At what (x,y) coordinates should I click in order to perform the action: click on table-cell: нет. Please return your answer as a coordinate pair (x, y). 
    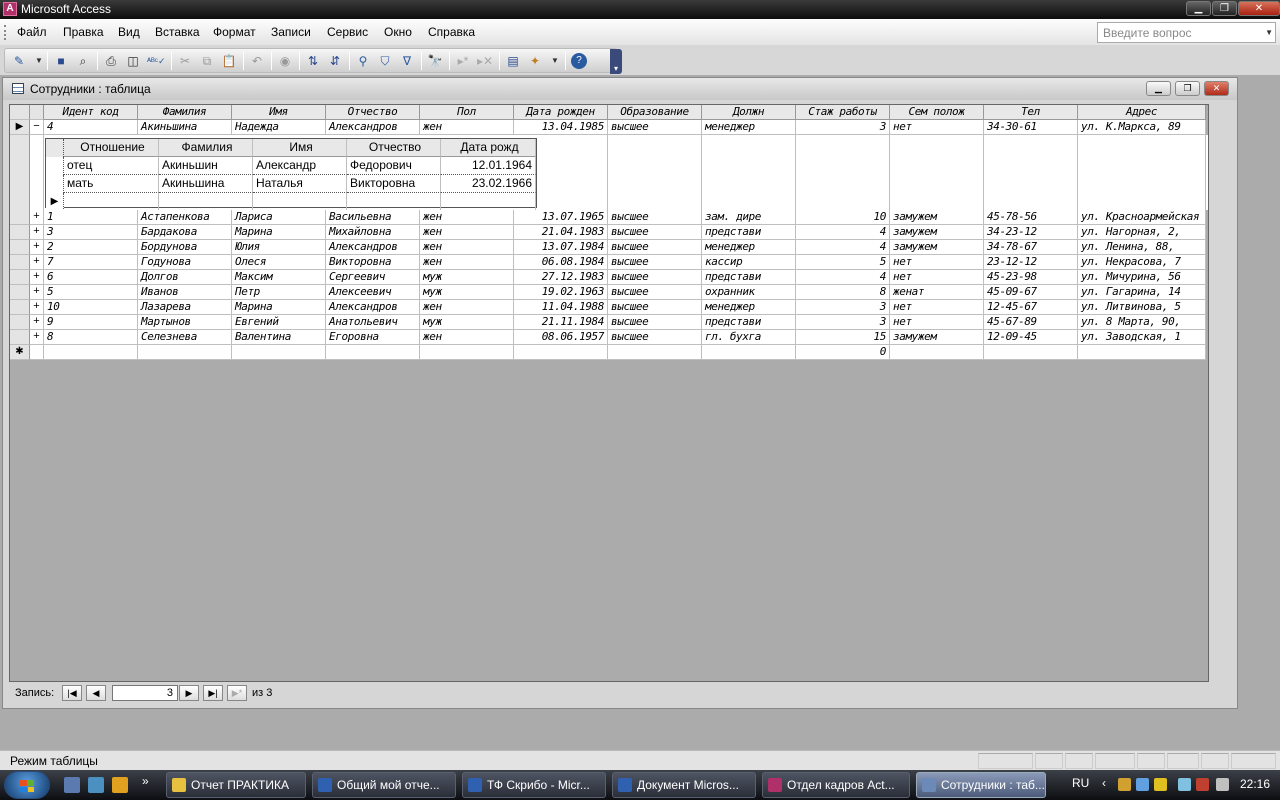
    Looking at the image, I should click on (937, 277).